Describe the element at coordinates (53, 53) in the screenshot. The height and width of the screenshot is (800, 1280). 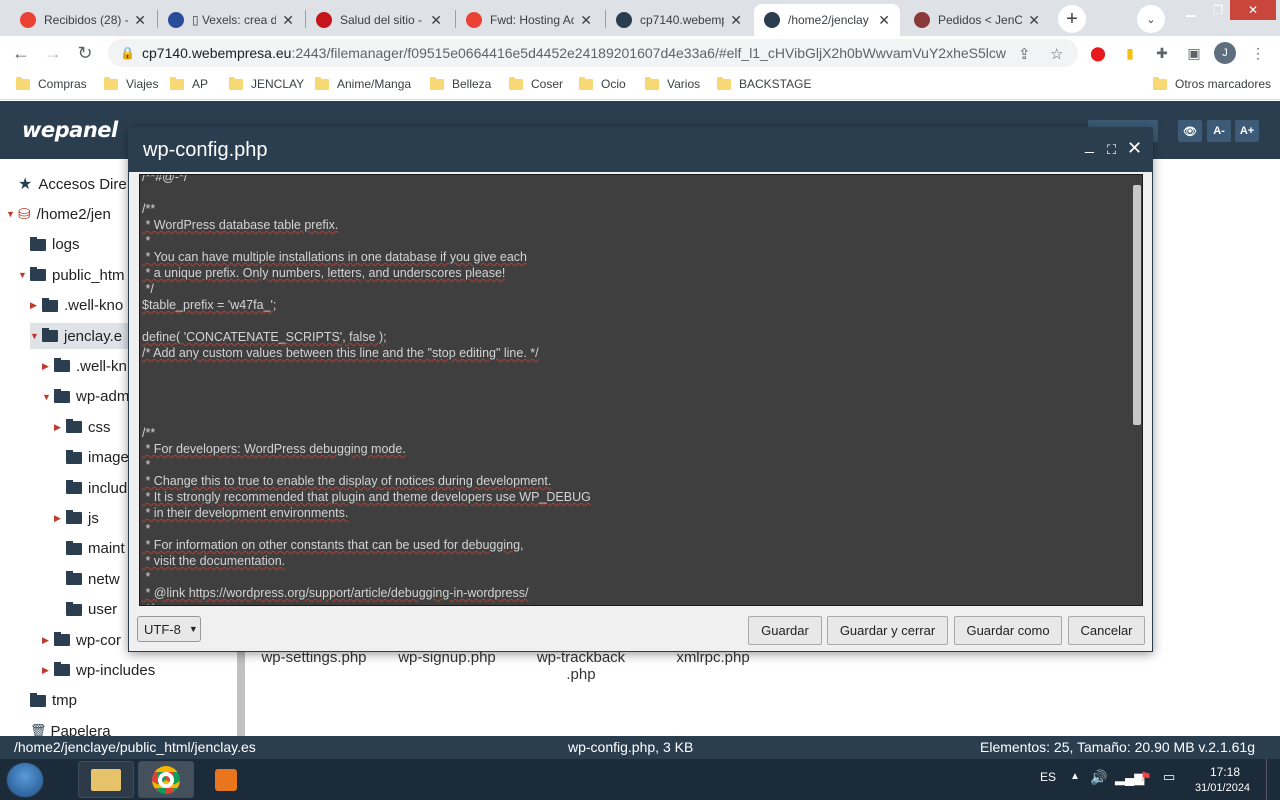
I see `forward-button: →` at that location.